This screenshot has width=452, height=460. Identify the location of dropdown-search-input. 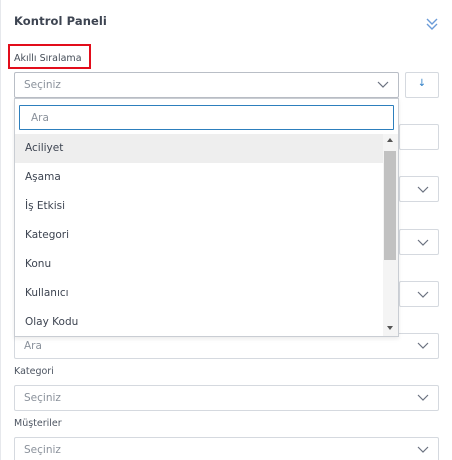
(206, 117).